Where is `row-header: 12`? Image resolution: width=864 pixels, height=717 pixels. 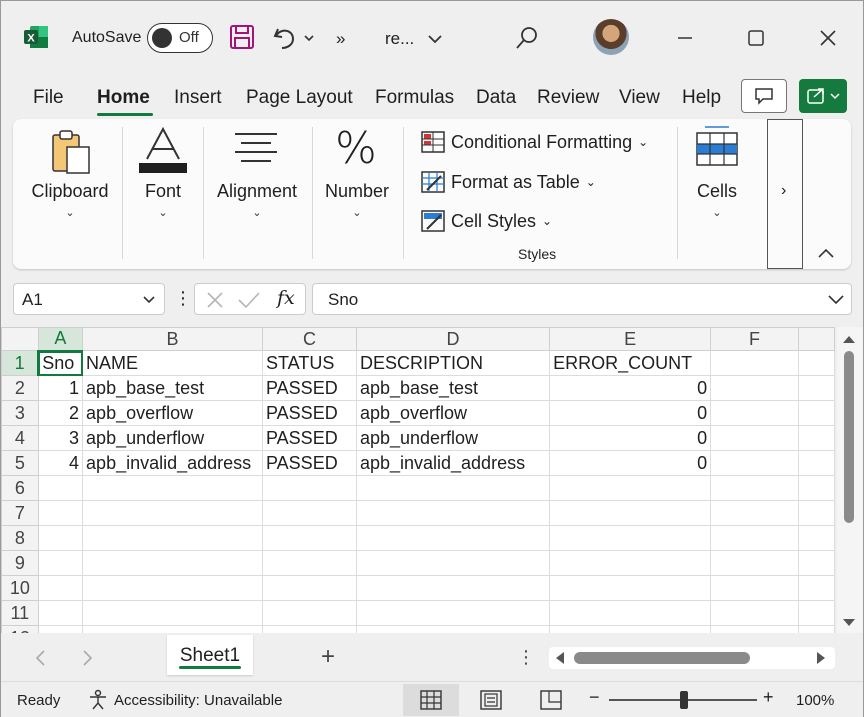 row-header: 12 is located at coordinates (20, 629).